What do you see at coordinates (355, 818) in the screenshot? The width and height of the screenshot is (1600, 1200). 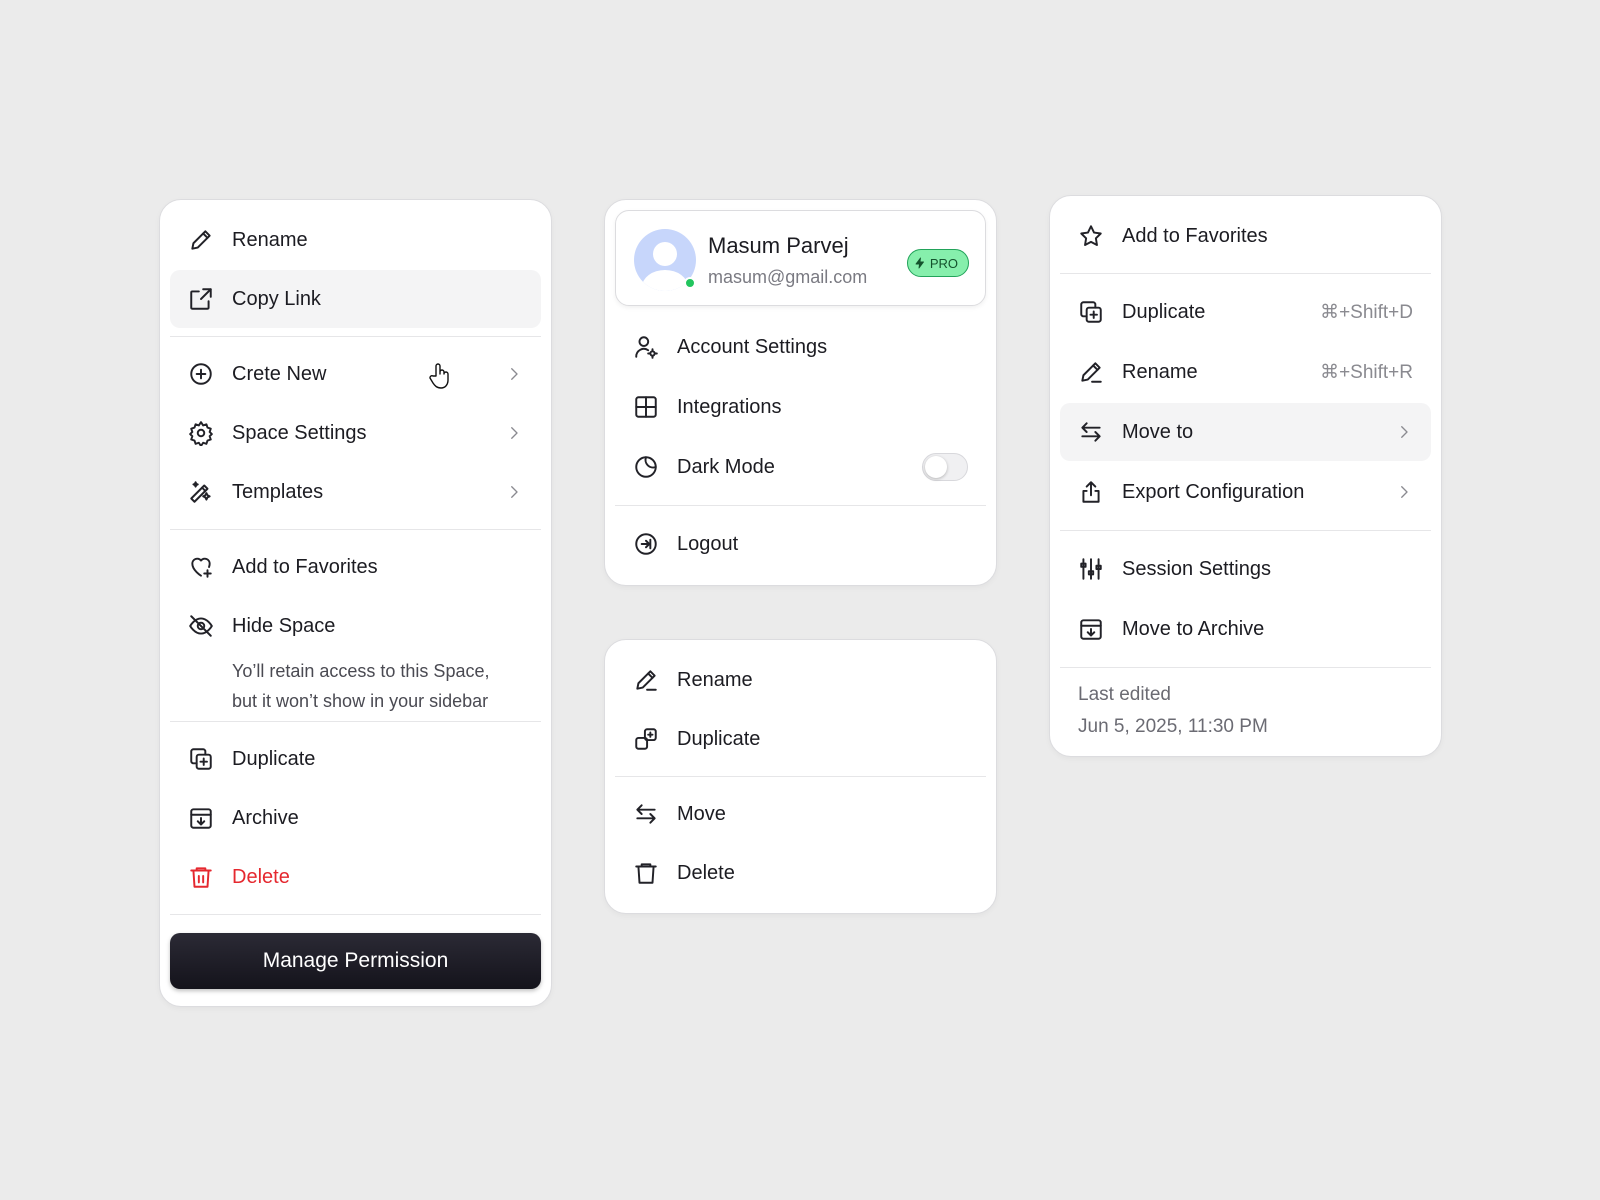 I see `menu-item-archive: Archive` at bounding box center [355, 818].